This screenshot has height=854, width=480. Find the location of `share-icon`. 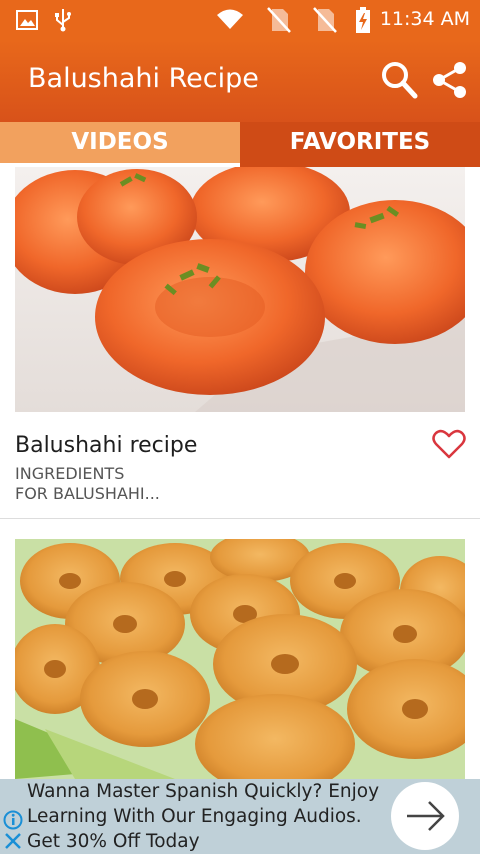

share-icon is located at coordinates (450, 82).